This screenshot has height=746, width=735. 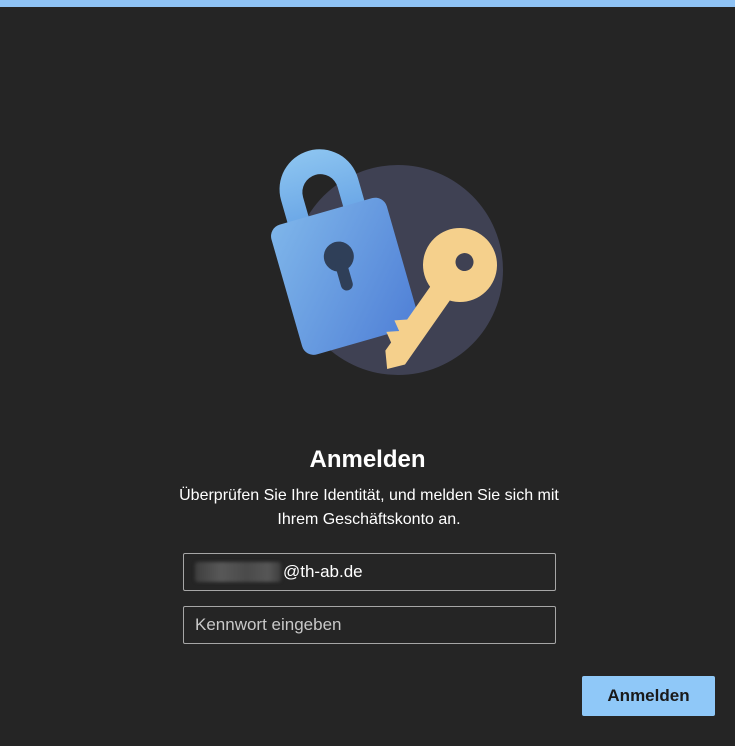 I want to click on page-title: Anmelden, so click(x=367, y=459).